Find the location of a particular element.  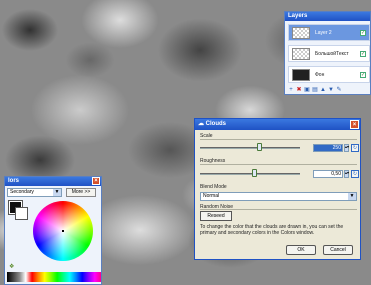

layer-row-layer2: Layer 2 ✓ is located at coordinates (329, 32).